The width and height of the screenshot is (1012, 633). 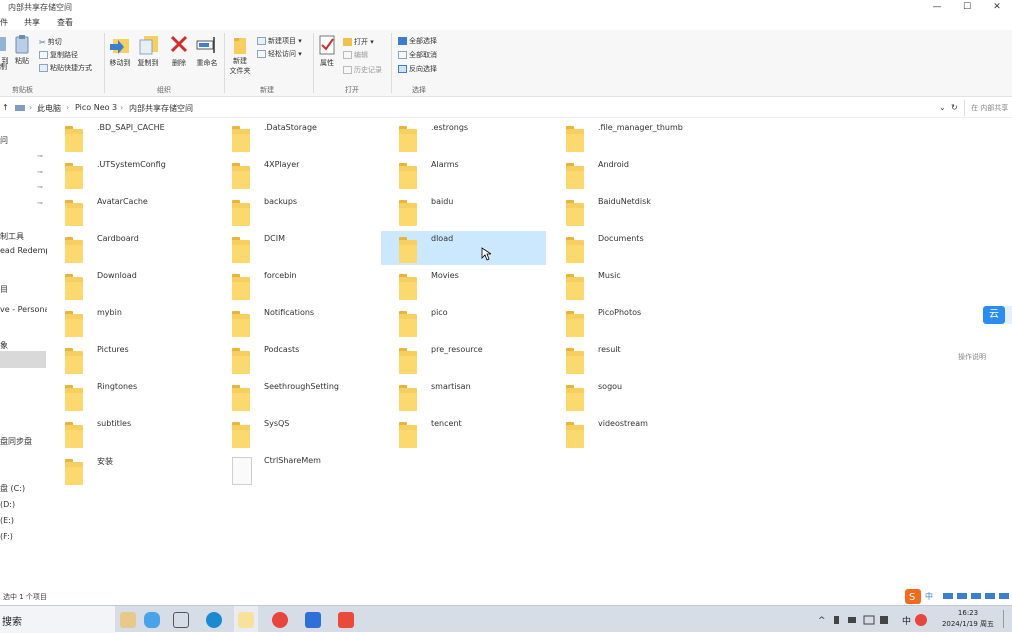 What do you see at coordinates (181, 620) in the screenshot?
I see `task-view-icon` at bounding box center [181, 620].